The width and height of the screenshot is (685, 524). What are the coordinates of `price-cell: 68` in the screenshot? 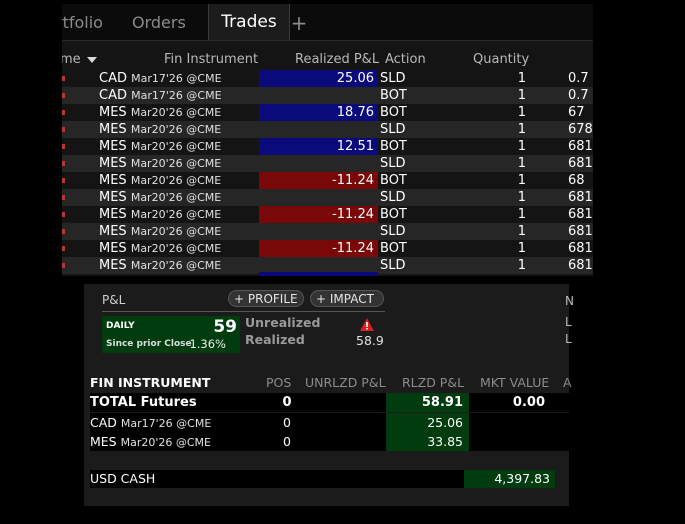 It's located at (576, 180).